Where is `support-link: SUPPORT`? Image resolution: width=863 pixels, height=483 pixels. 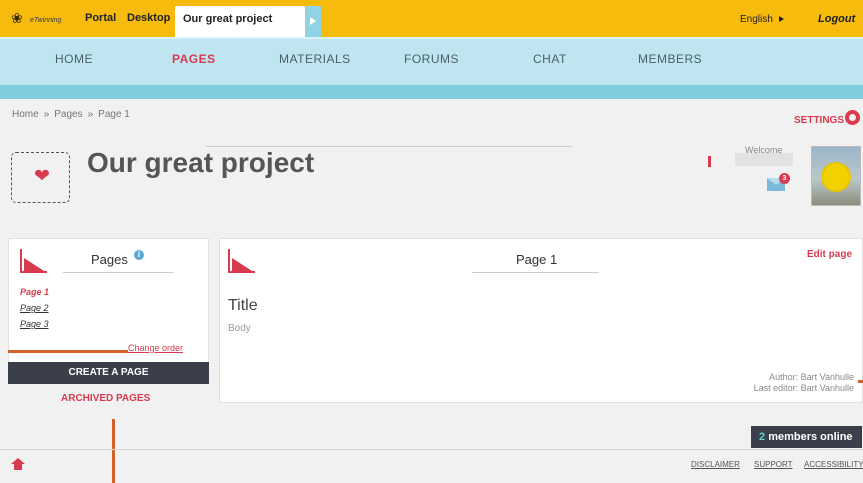
support-link: SUPPORT is located at coordinates (773, 464).